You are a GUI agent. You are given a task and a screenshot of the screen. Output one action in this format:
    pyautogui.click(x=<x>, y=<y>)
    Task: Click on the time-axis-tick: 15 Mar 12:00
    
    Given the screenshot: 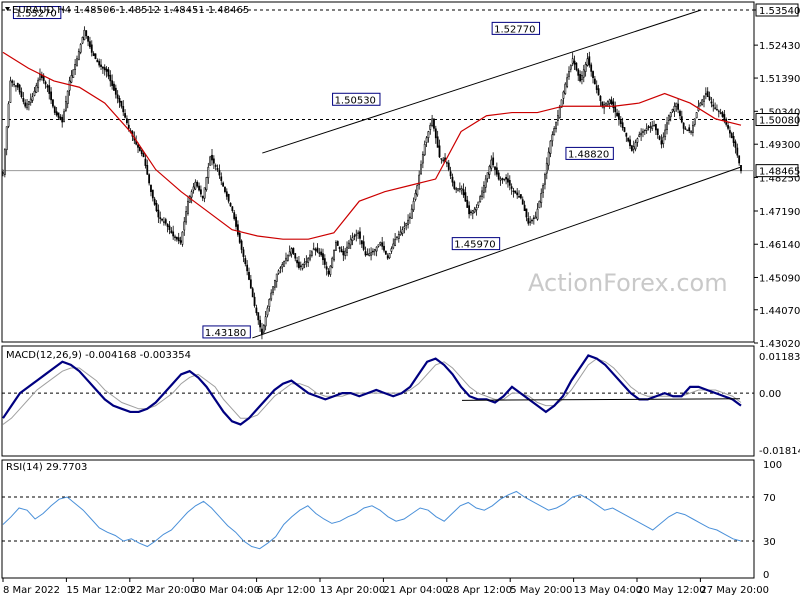 What is the action you would take?
    pyautogui.click(x=99, y=590)
    